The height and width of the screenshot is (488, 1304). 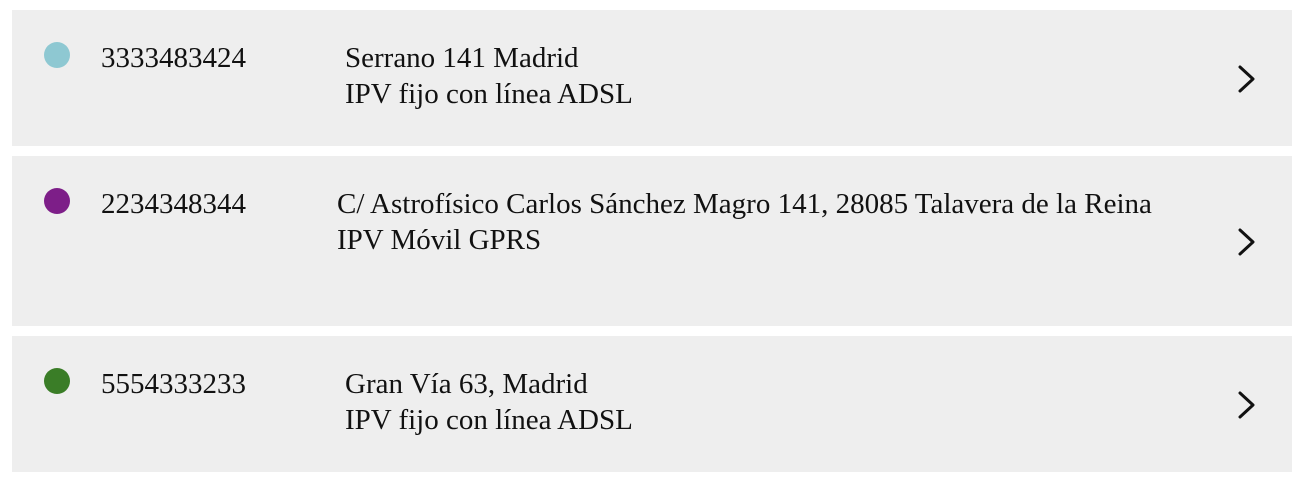 What do you see at coordinates (173, 58) in the screenshot?
I see `line-number: 3333483424` at bounding box center [173, 58].